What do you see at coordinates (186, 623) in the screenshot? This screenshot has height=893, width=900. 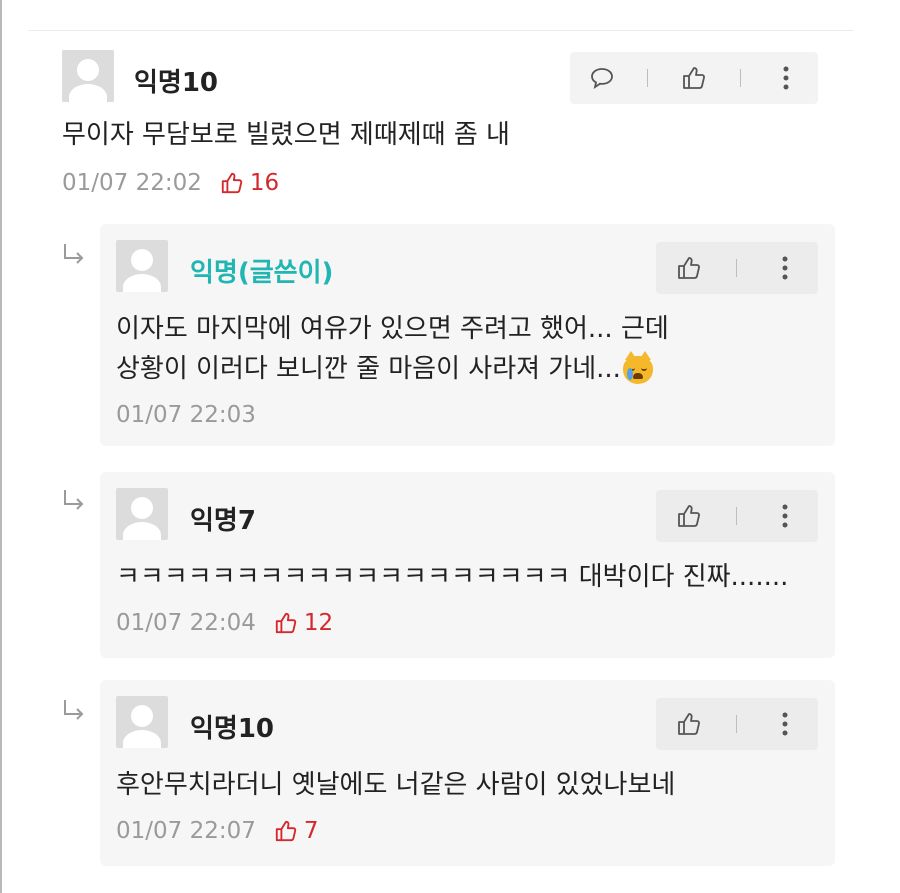 I see `comment-time: 01/07 22:04` at bounding box center [186, 623].